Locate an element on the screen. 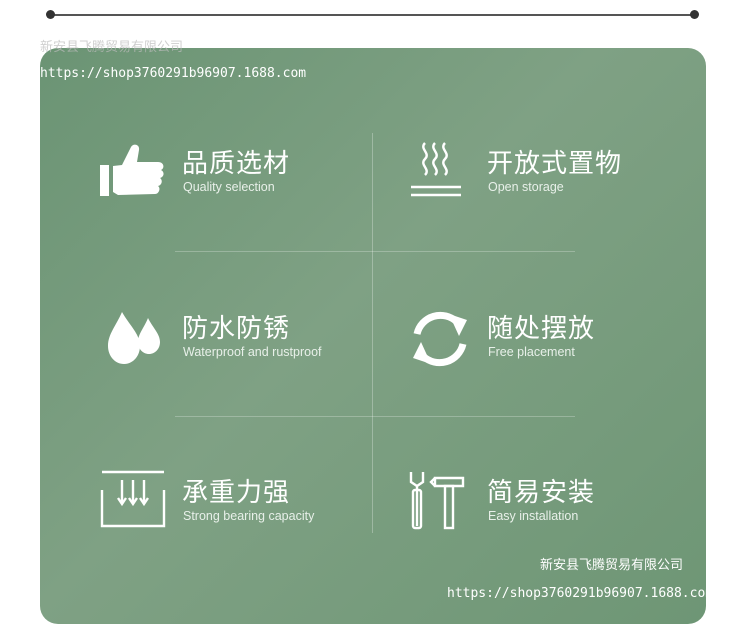 This screenshot has height=640, width=750. divider-dot-right is located at coordinates (694, 14).